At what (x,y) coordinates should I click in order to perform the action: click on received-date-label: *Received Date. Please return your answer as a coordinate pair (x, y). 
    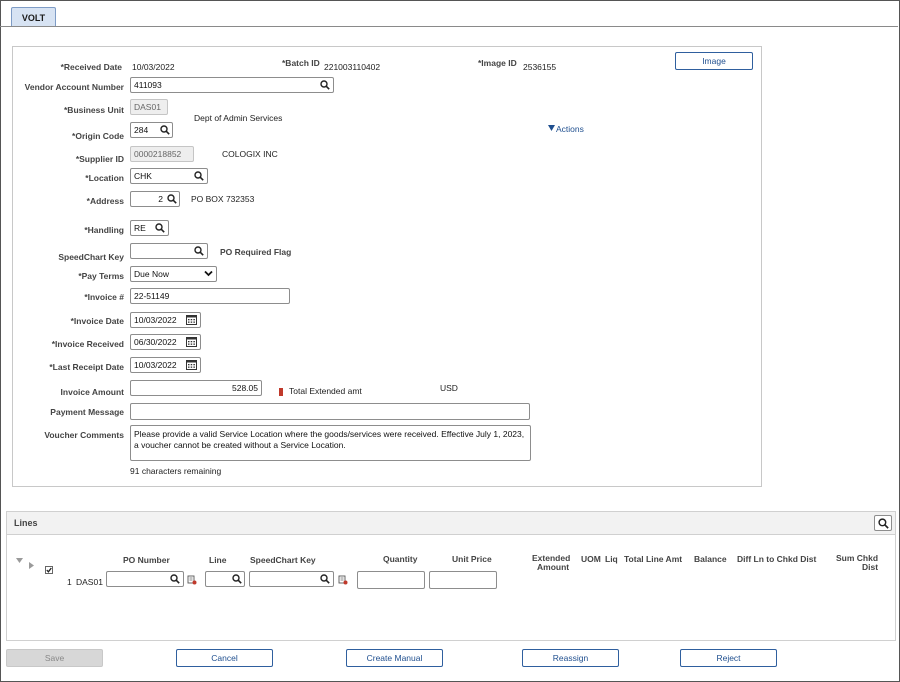
    Looking at the image, I should click on (91, 67).